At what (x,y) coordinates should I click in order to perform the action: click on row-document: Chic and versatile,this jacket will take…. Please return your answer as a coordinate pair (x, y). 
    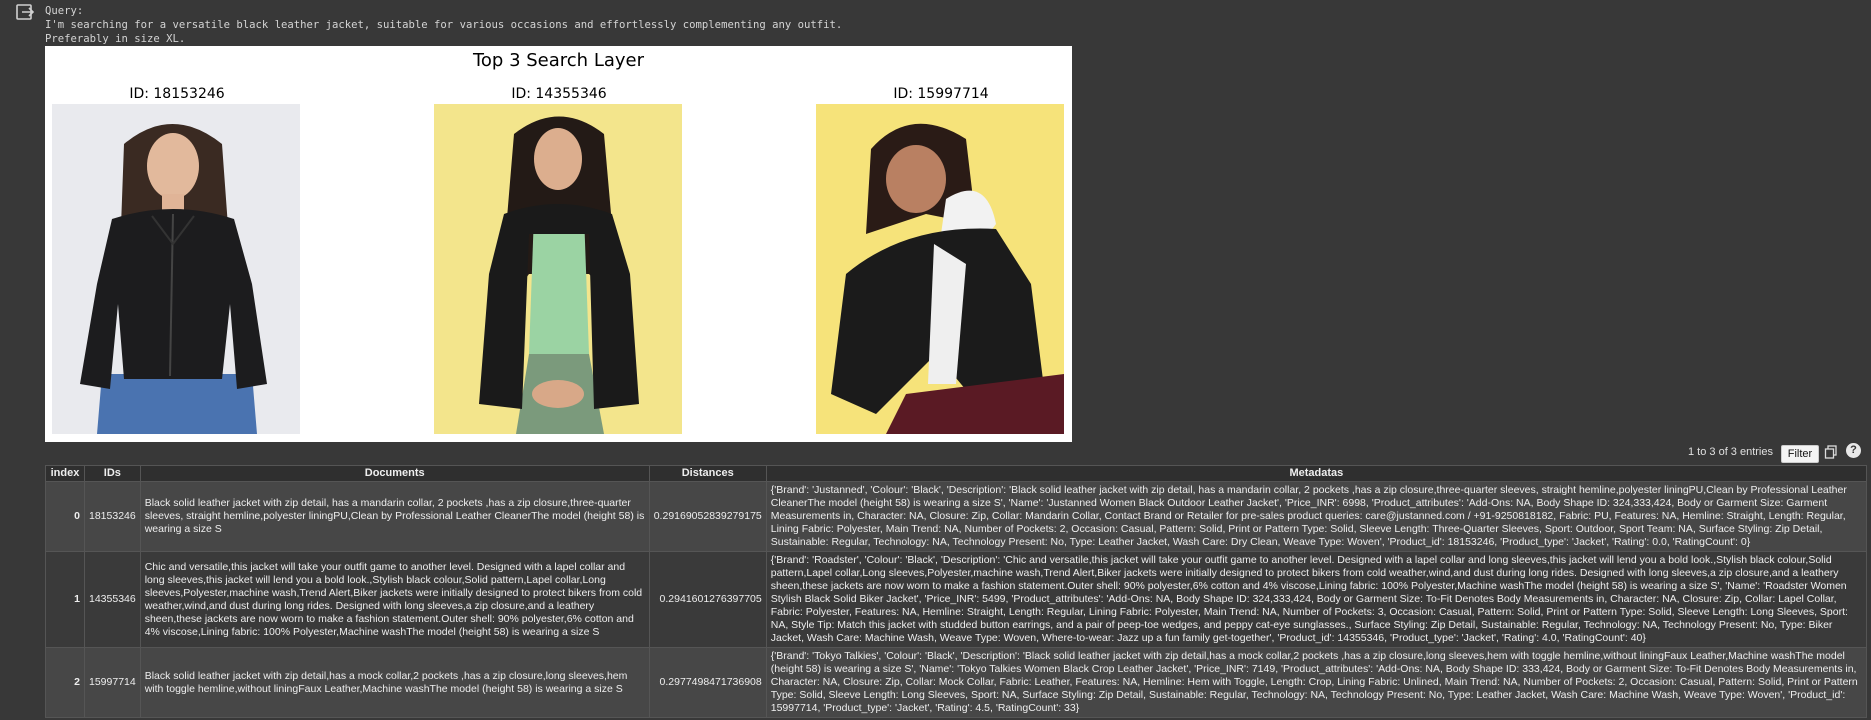
    Looking at the image, I should click on (394, 599).